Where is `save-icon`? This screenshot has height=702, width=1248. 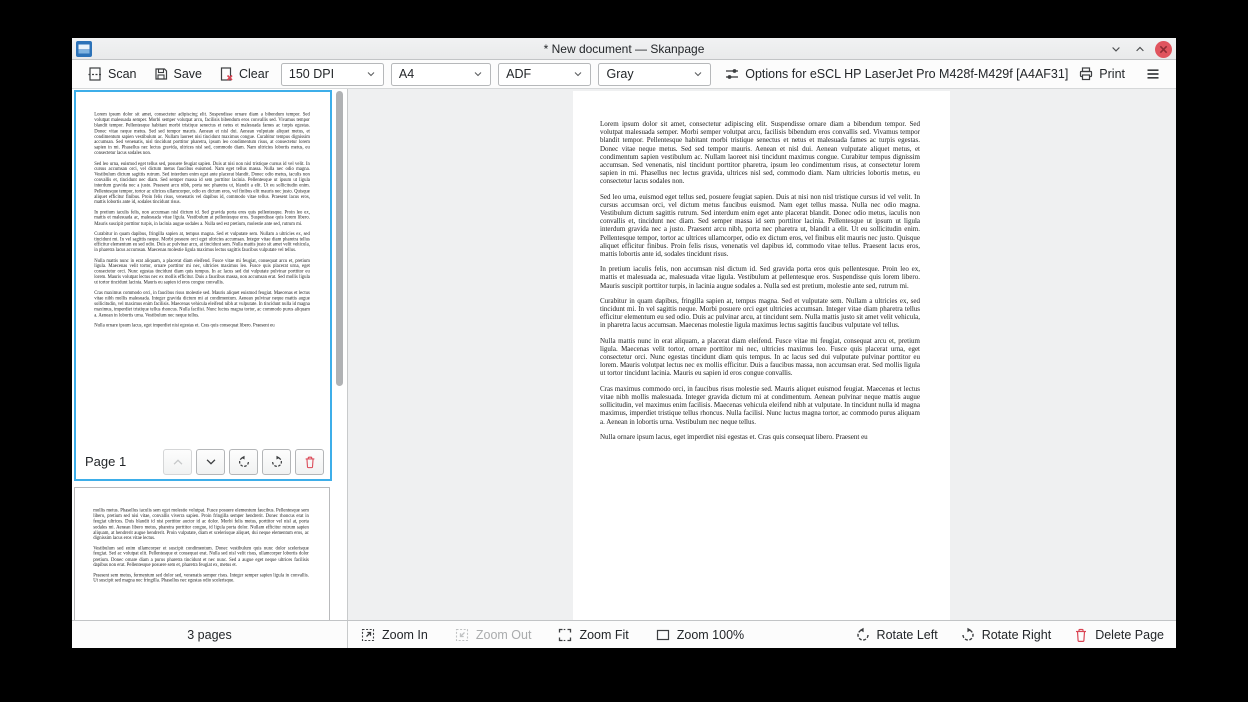
save-icon is located at coordinates (160, 74).